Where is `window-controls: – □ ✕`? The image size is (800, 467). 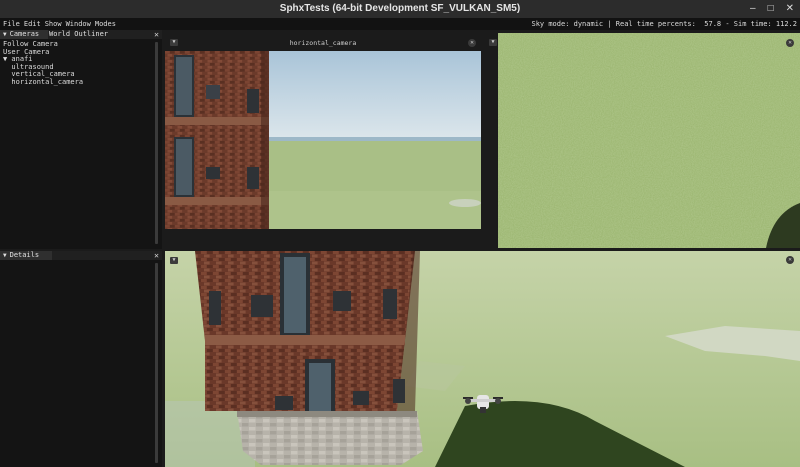 window-controls: – □ ✕ is located at coordinates (772, 9).